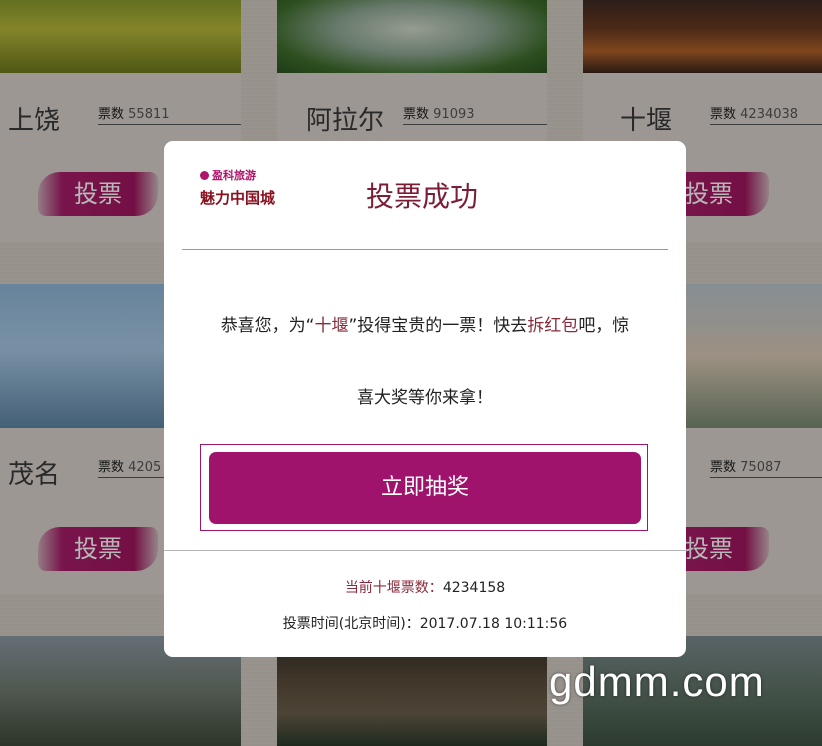  I want to click on lottery-button: 立即抽奖, so click(425, 488).